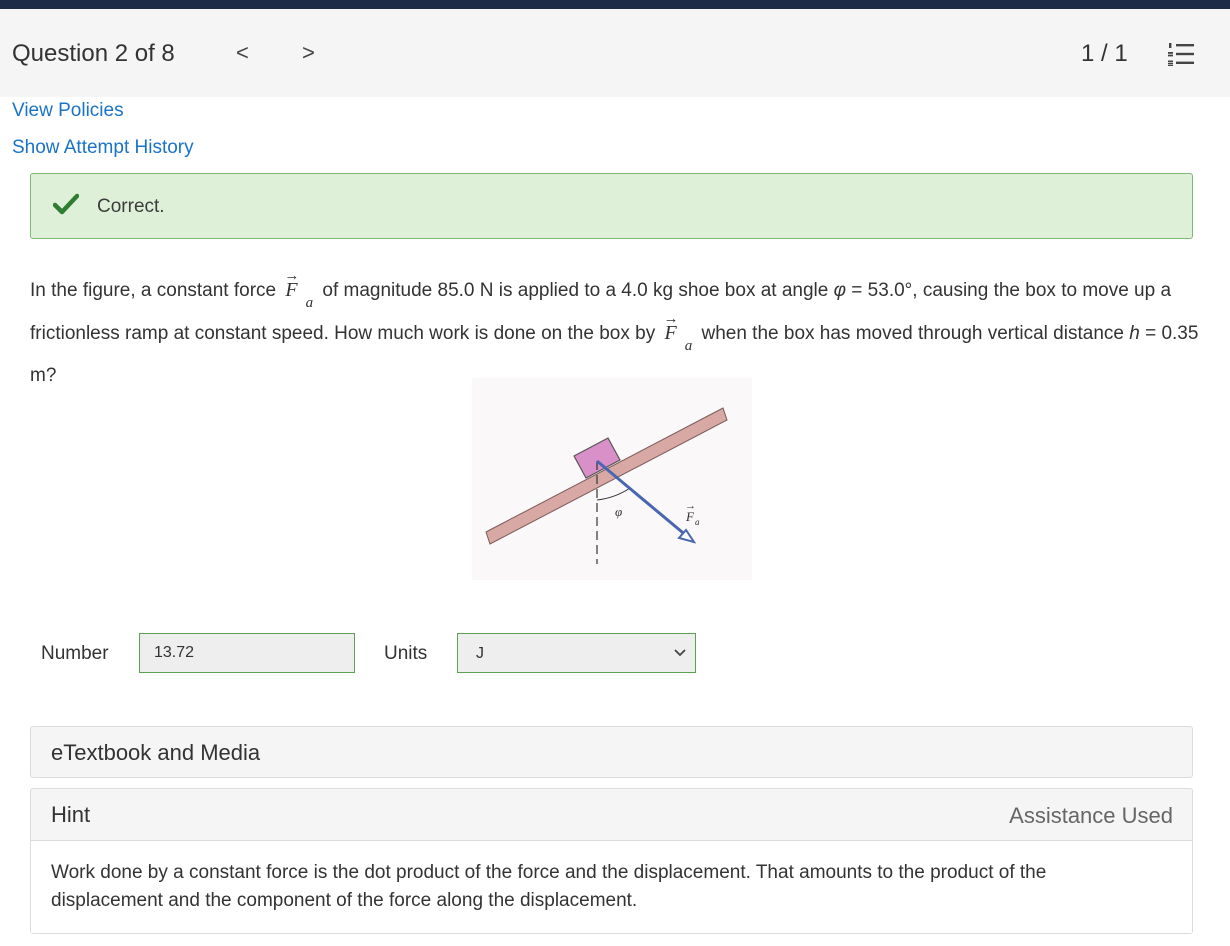 This screenshot has width=1230, height=946. What do you see at coordinates (612, 479) in the screenshot?
I see `ramp-figure: φ → F a` at bounding box center [612, 479].